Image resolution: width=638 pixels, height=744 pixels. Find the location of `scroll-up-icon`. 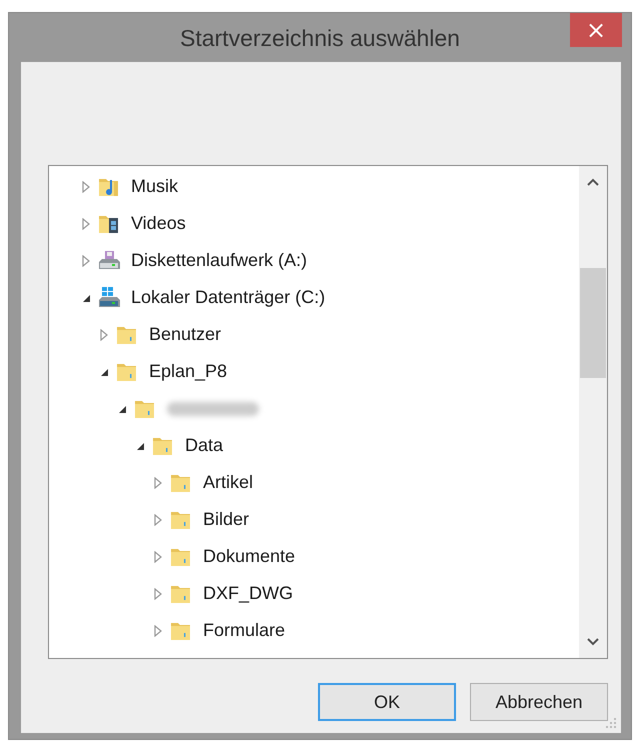

scroll-up-icon is located at coordinates (593, 182).